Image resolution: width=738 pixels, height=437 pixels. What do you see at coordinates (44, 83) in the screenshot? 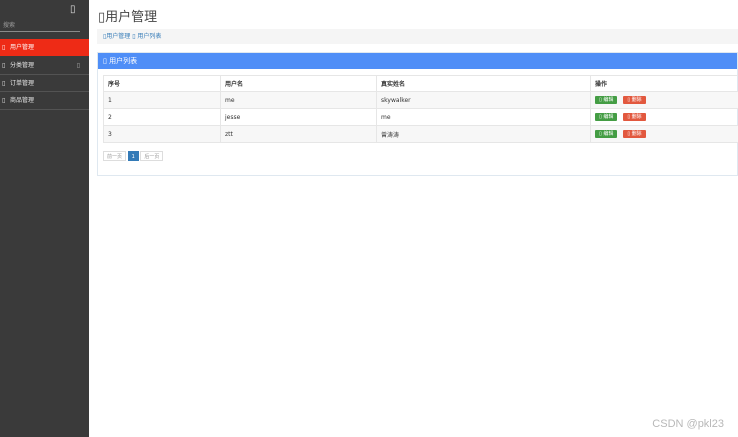
I see `sidebar-item-order-management: ▯ 订单管理` at bounding box center [44, 83].